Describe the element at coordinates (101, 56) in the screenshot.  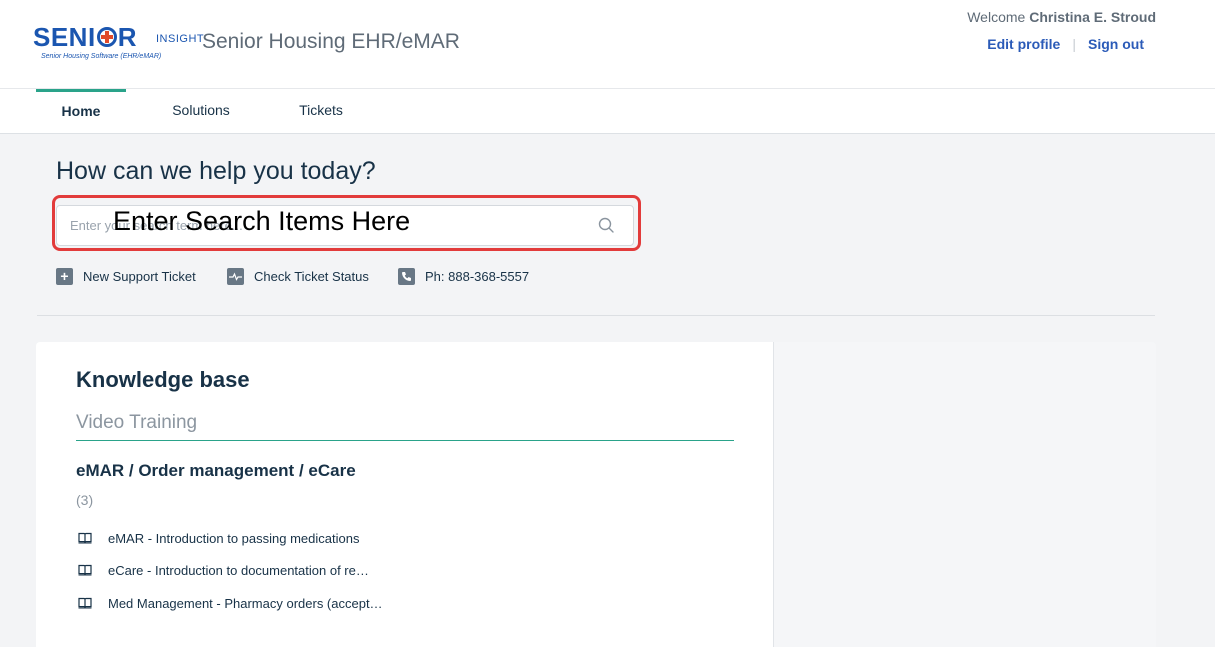
I see `logo-tagline: Senior Housing Software (EHR/eMAR)` at that location.